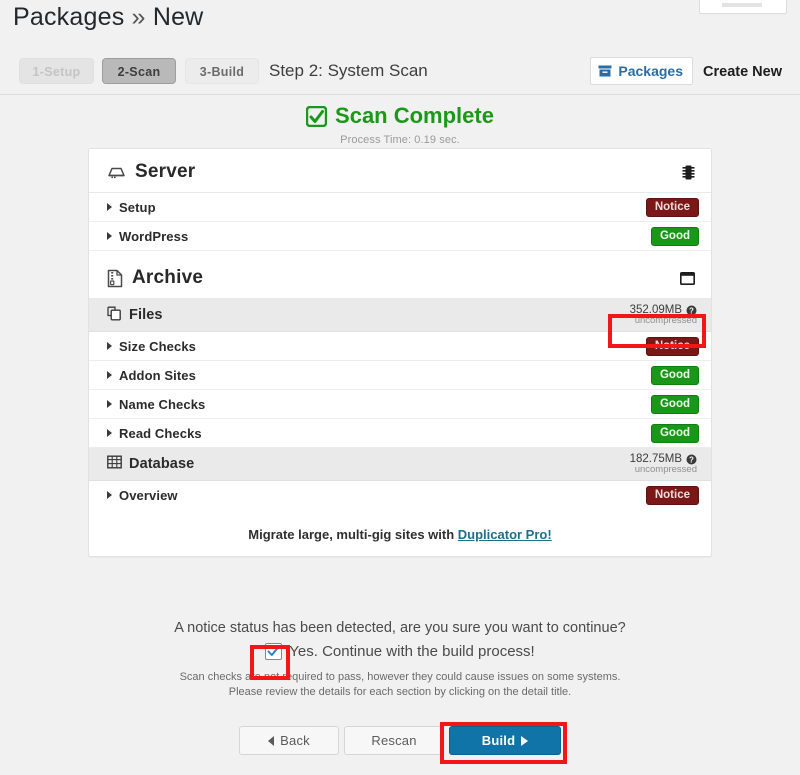 The image size is (800, 775). I want to click on memory-chip-icon, so click(688, 172).